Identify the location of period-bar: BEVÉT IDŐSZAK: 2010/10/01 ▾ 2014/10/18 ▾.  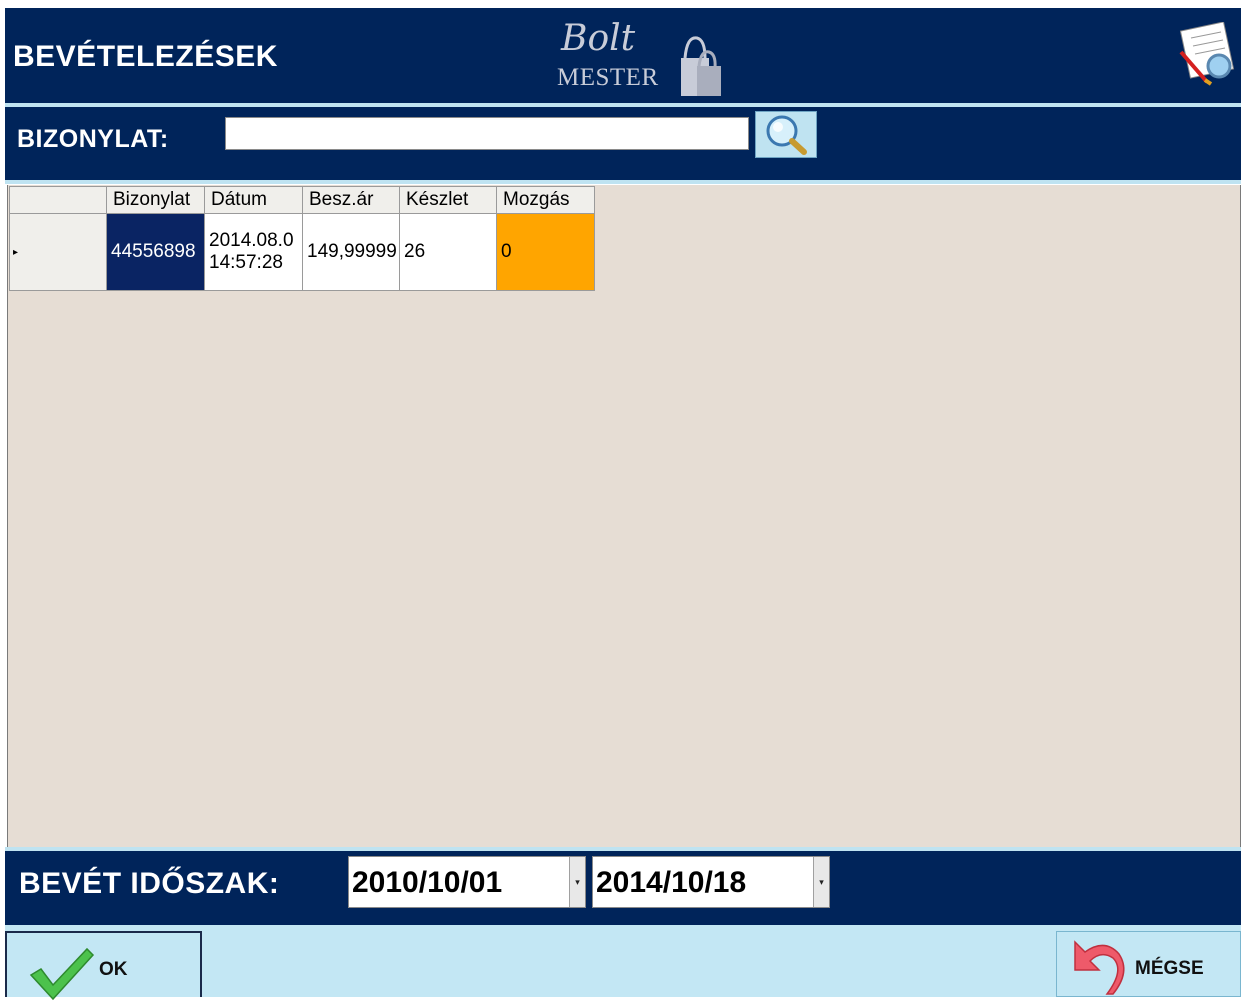
(623, 888).